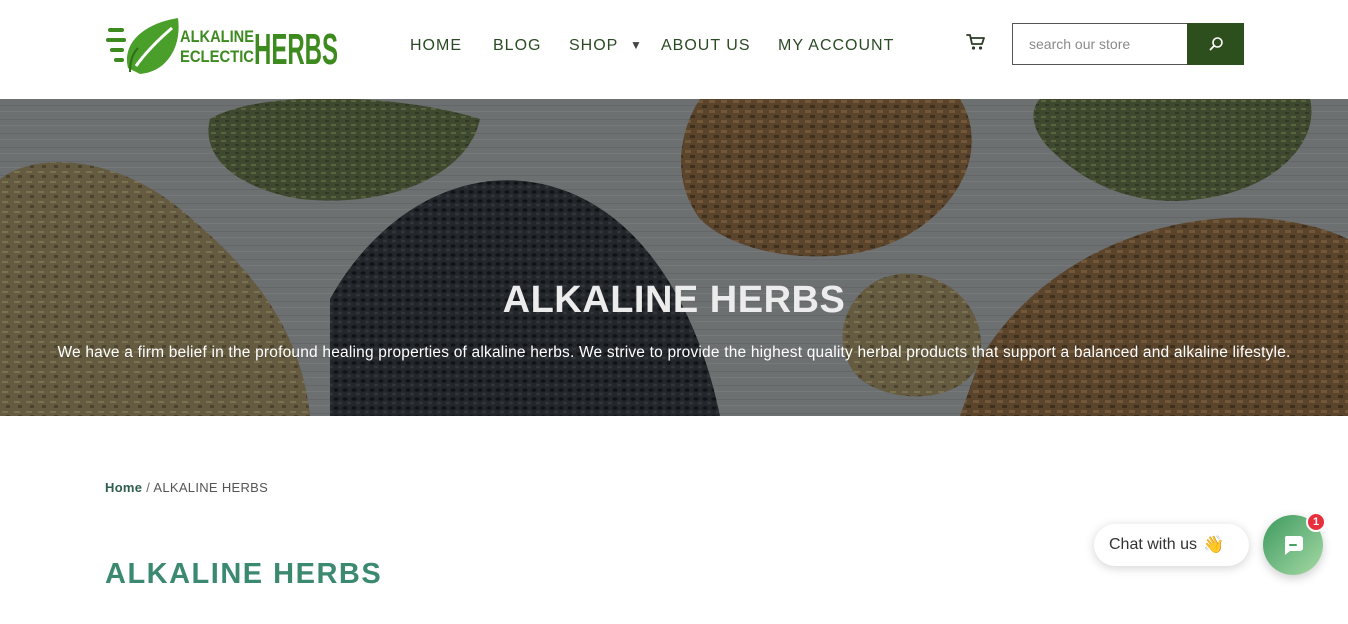  Describe the element at coordinates (1153, 544) in the screenshot. I see `chat-prompt-label: Chat with us` at that location.